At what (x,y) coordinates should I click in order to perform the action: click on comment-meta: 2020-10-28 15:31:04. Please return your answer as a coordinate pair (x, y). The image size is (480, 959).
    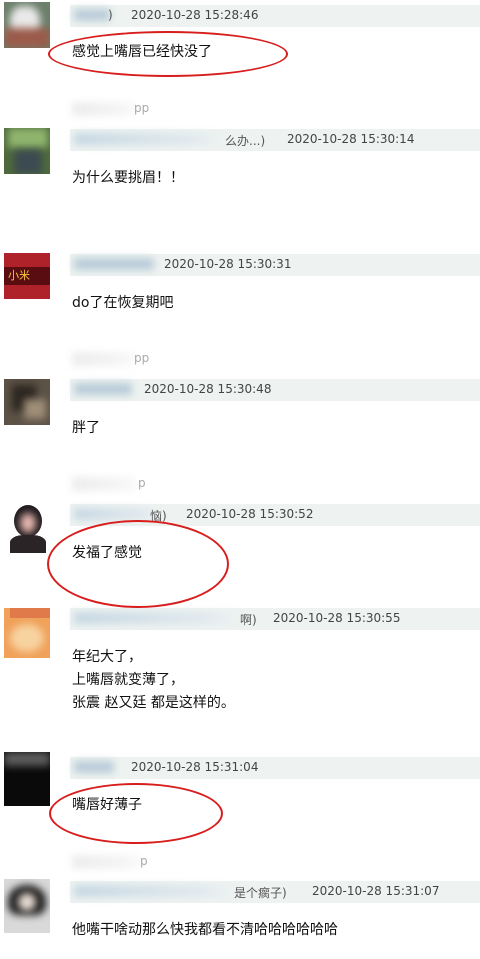
    Looking at the image, I should click on (275, 768).